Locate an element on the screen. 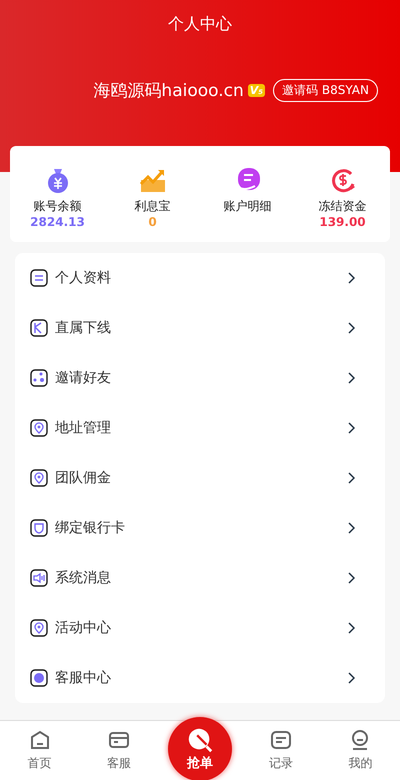 This screenshot has height=780, width=400. menu-item: 系统消息 is located at coordinates (200, 578).